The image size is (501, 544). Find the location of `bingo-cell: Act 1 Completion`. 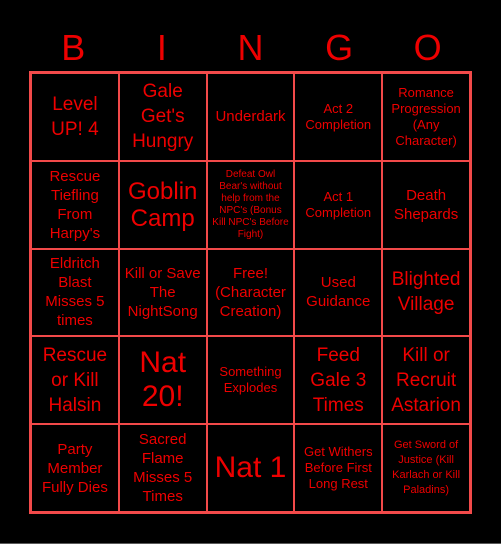

bingo-cell: Act 1 Completion is located at coordinates (338, 204).